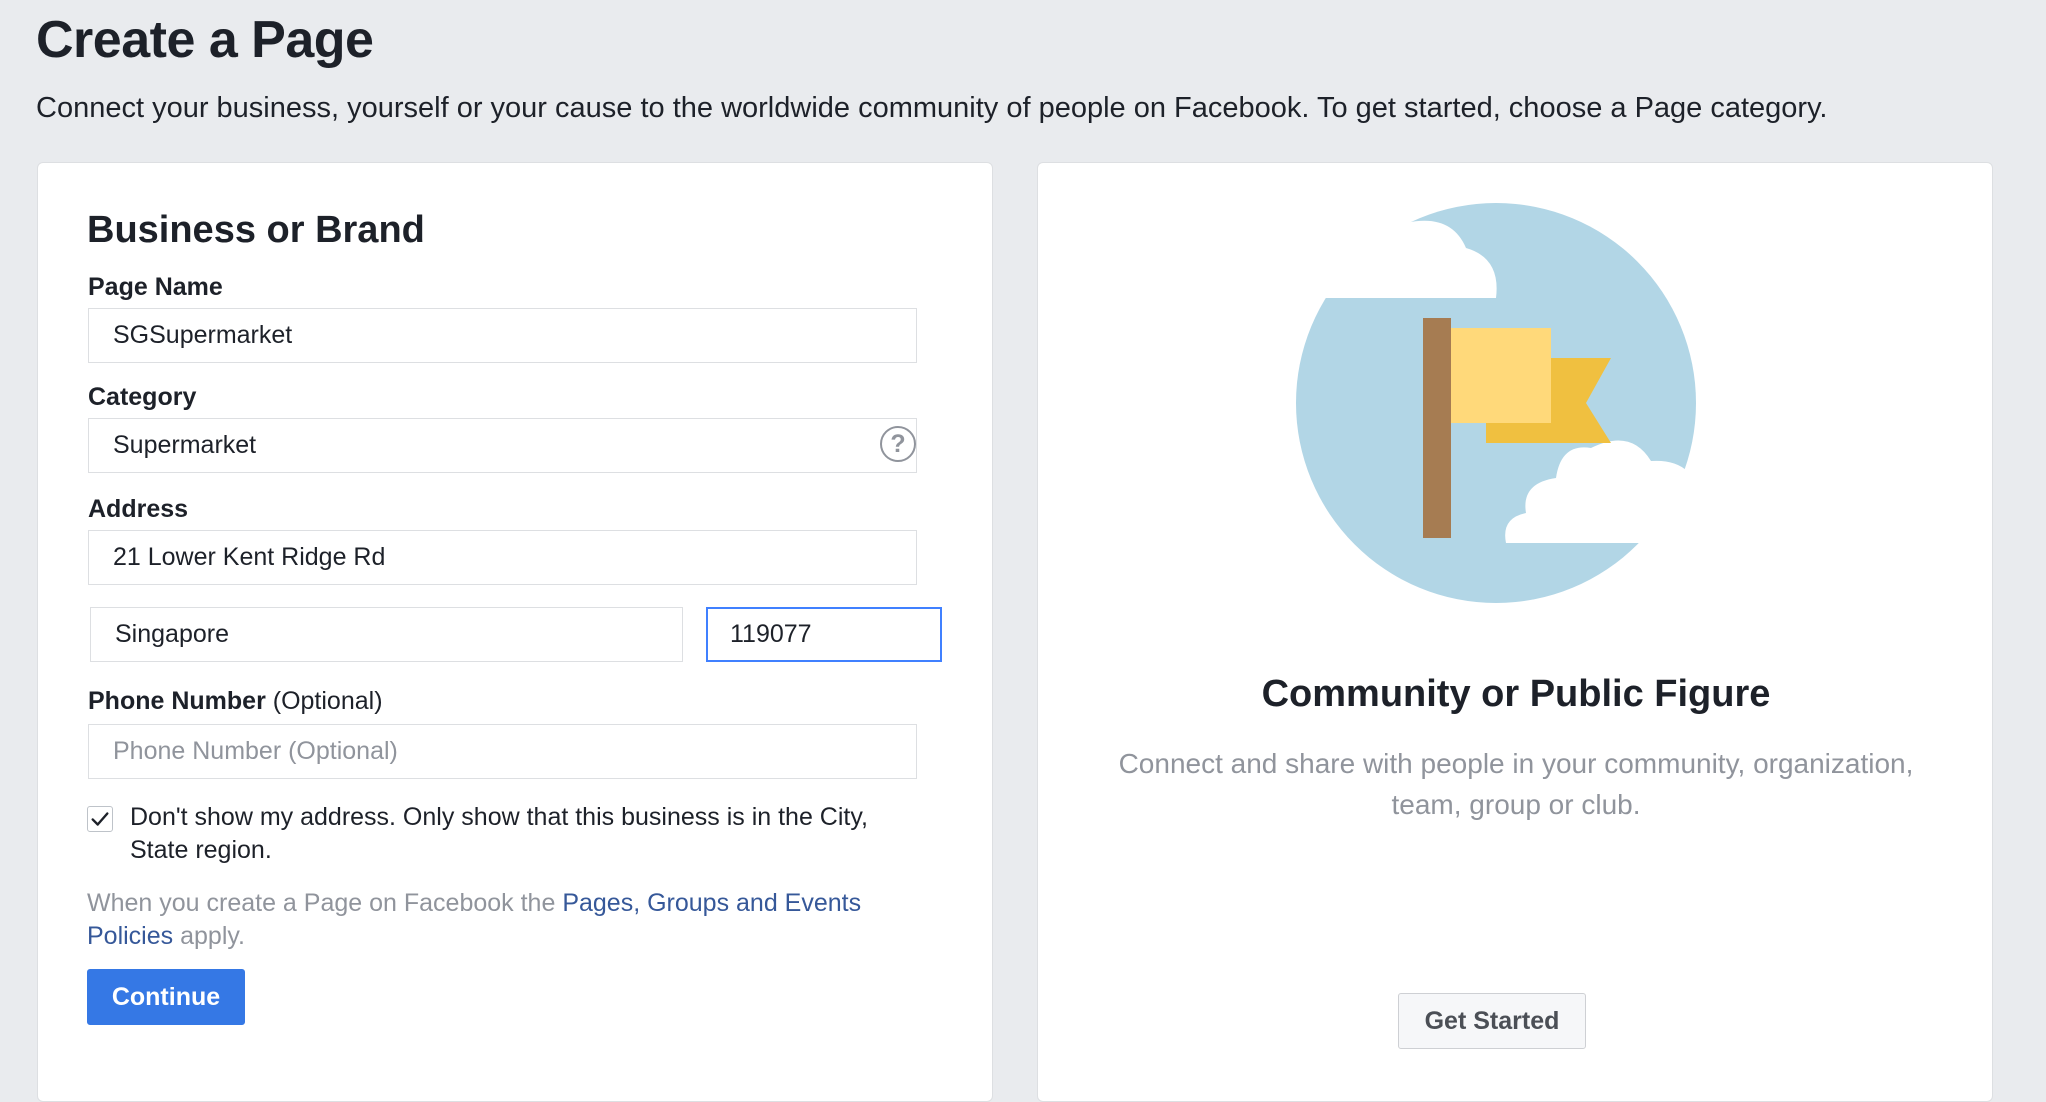 The image size is (2046, 1102). Describe the element at coordinates (1492, 1021) in the screenshot. I see `get-started-button: Get Started` at that location.